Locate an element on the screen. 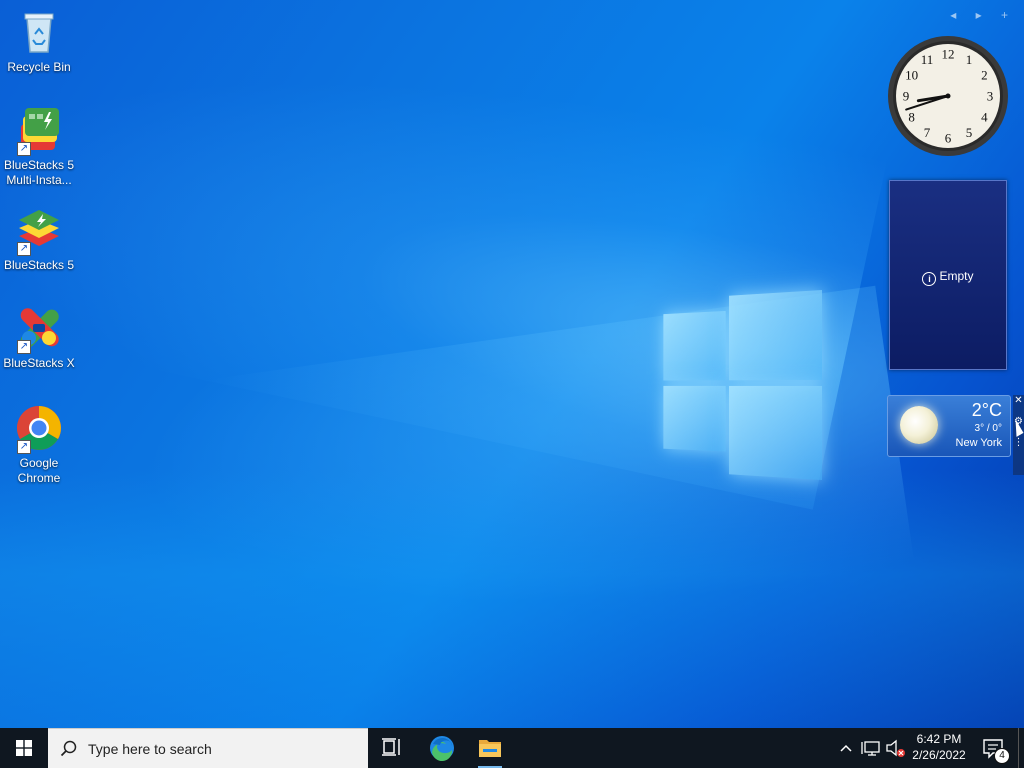 Image resolution: width=1024 pixels, height=768 pixels. task-view-button is located at coordinates (392, 748).